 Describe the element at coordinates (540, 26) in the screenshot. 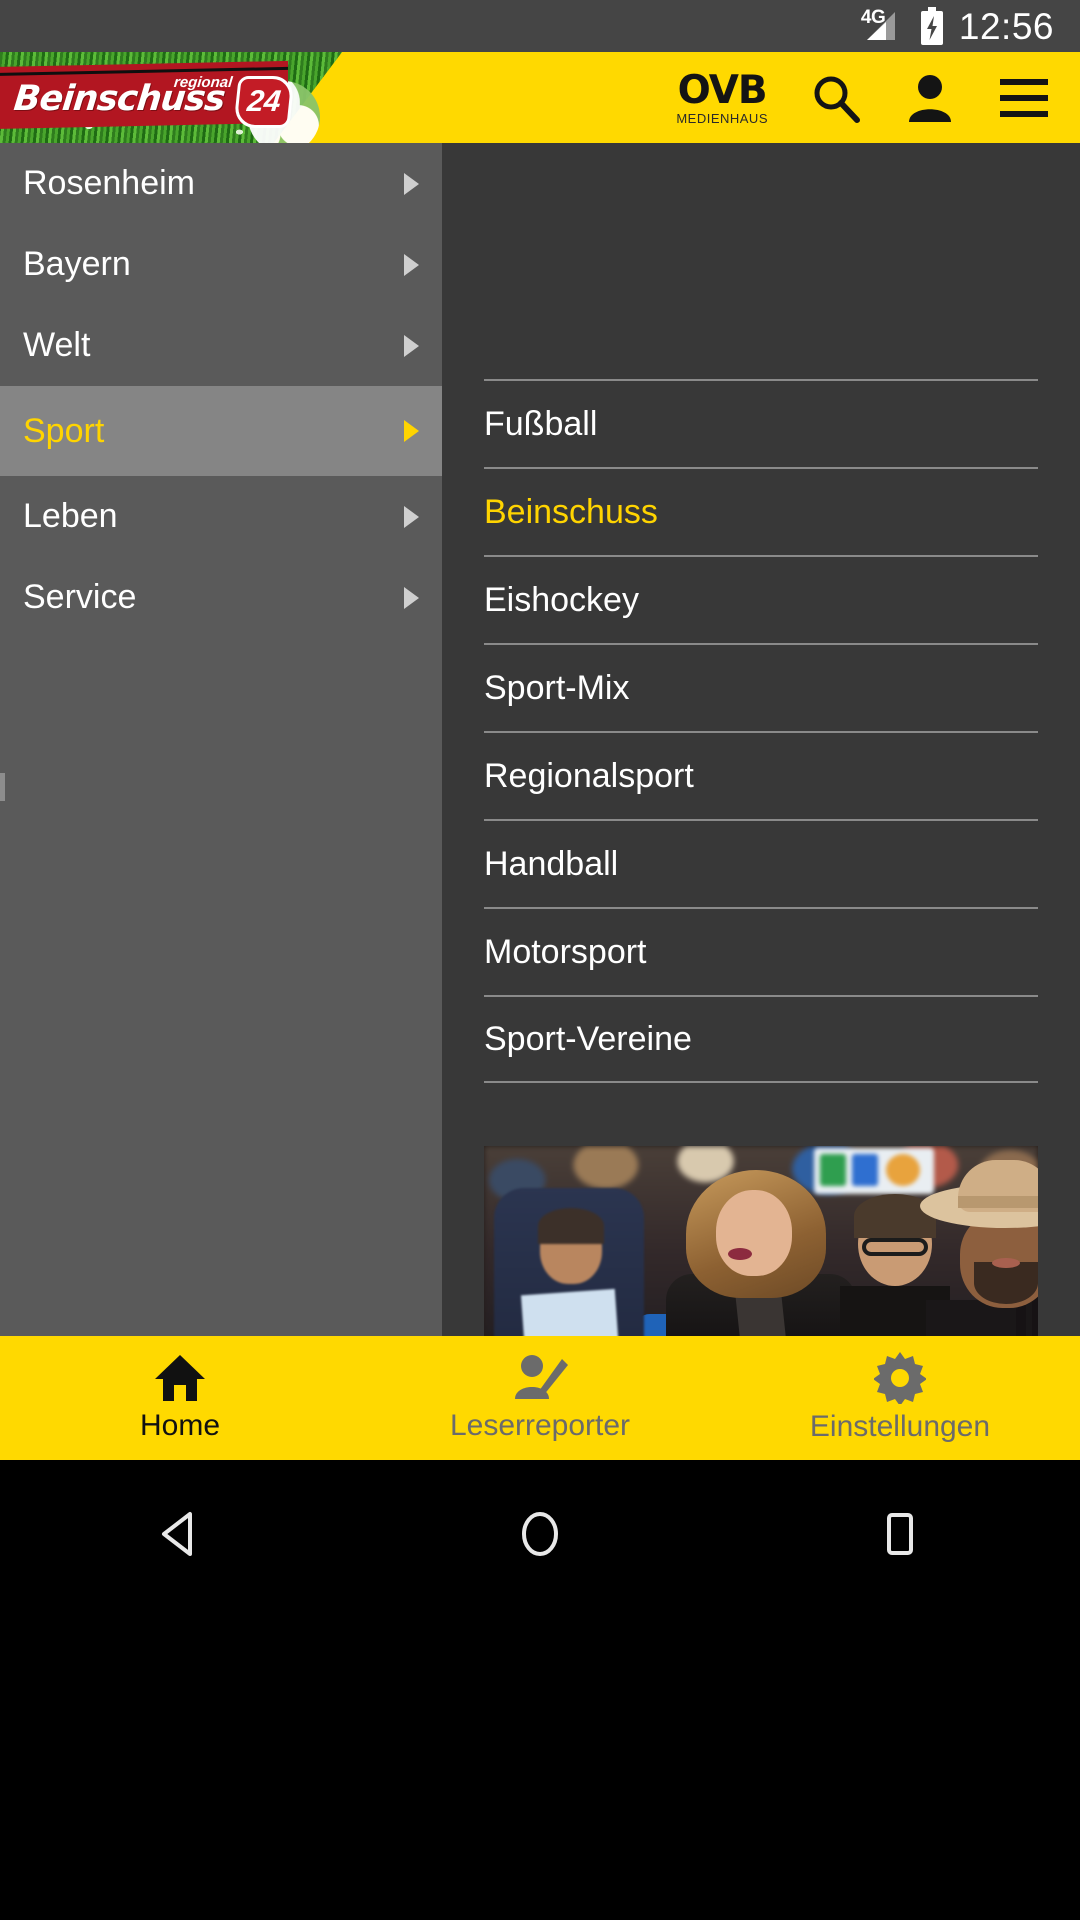

I see `android-status-bar: 4G 12:56` at that location.